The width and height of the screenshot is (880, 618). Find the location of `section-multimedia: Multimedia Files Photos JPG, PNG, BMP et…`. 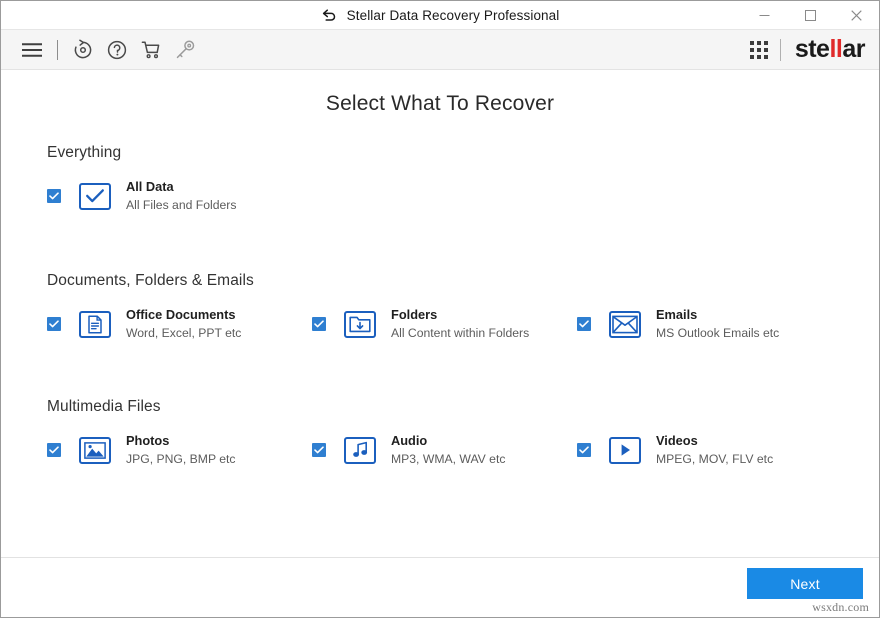

section-multimedia: Multimedia Files Photos JPG, PNG, BMP et… is located at coordinates (440, 433).